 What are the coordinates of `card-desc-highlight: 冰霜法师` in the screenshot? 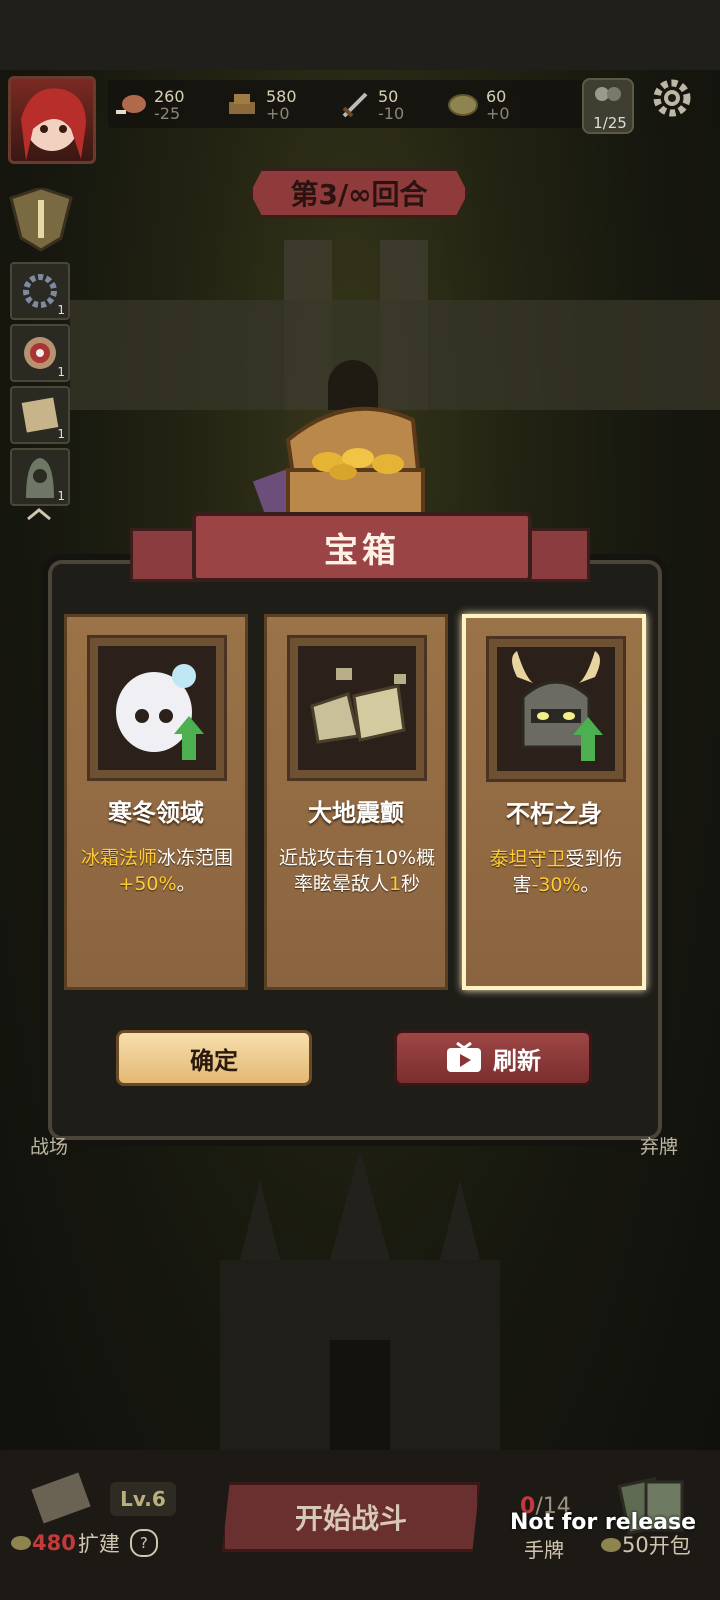 It's located at (118, 858).